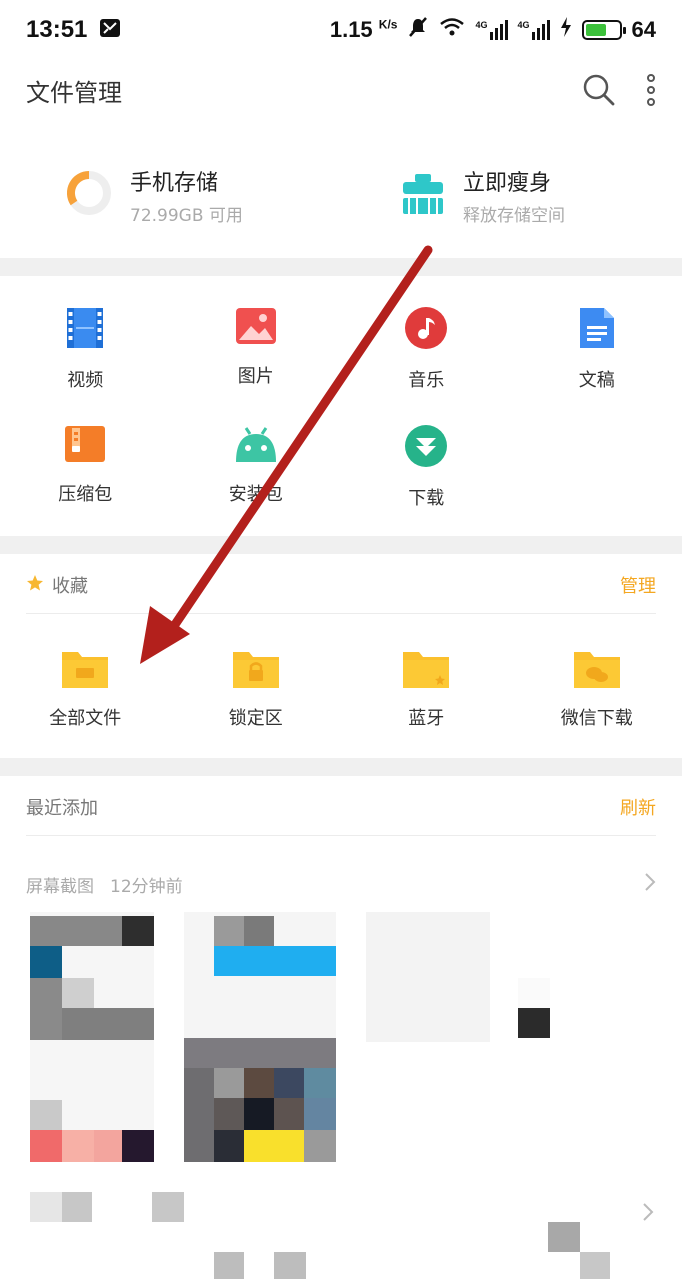 The height and width of the screenshot is (1279, 682). I want to click on category-apks: 安装包, so click(256, 455).